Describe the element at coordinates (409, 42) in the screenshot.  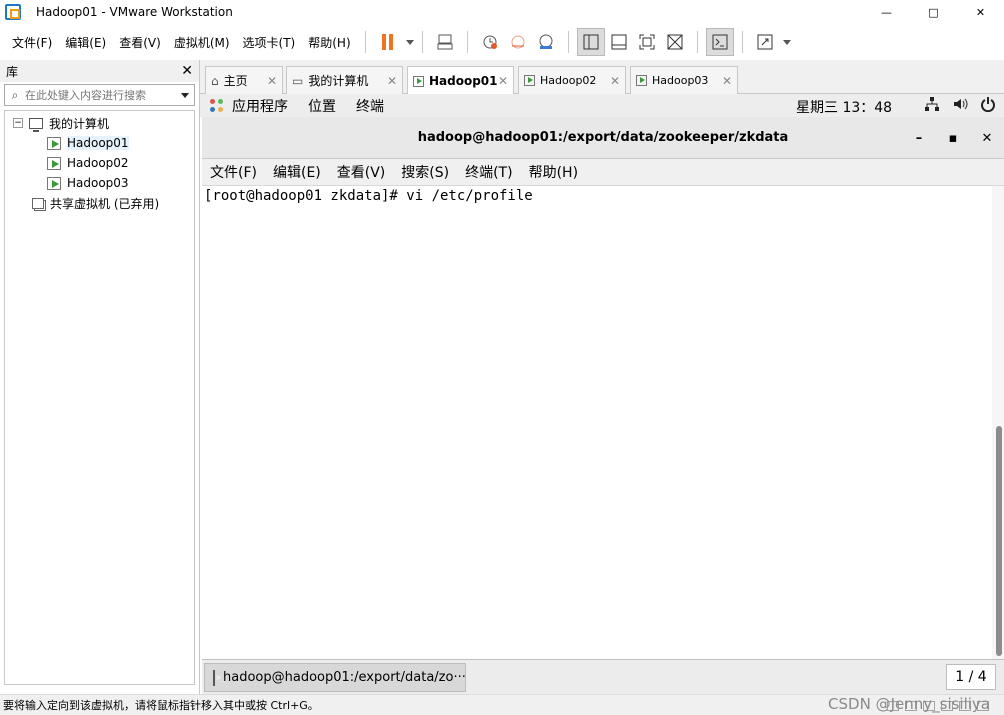
I see `power-dropdown-icon` at that location.